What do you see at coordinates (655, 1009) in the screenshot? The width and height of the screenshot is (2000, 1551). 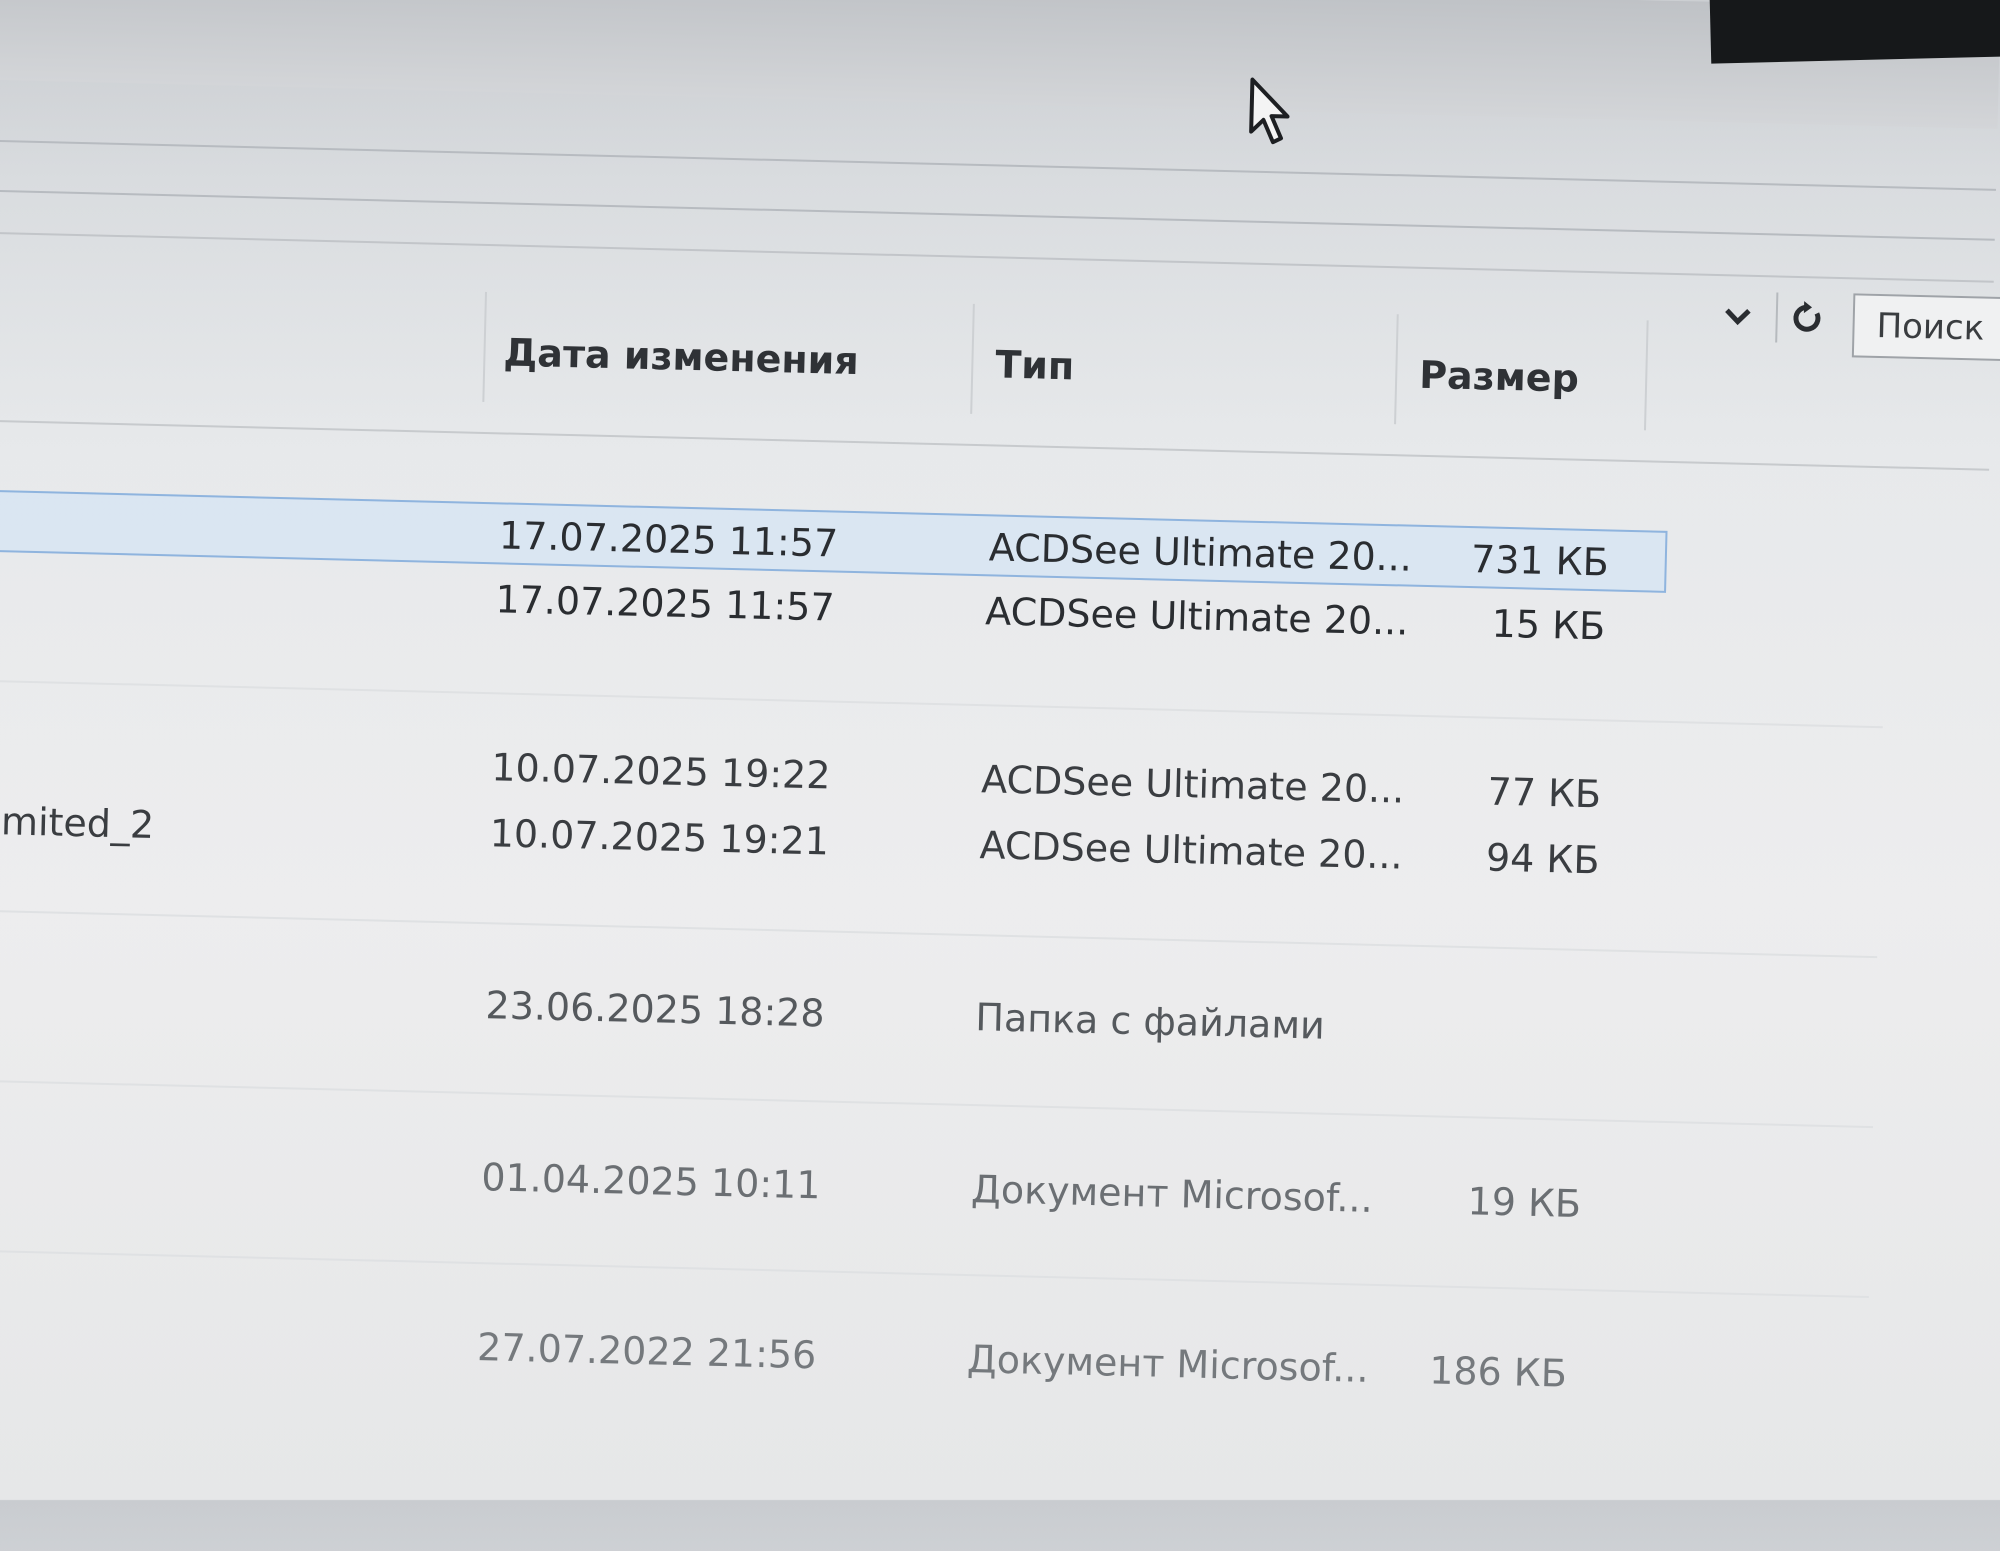 I see `file-date: 23.06.2025 18:28` at bounding box center [655, 1009].